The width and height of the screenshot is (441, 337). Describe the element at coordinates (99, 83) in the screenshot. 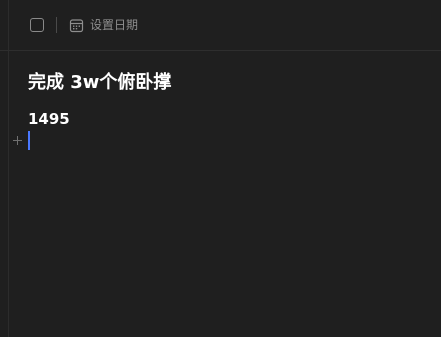

I see `task-title: 完成 3w个俯卧撑` at that location.